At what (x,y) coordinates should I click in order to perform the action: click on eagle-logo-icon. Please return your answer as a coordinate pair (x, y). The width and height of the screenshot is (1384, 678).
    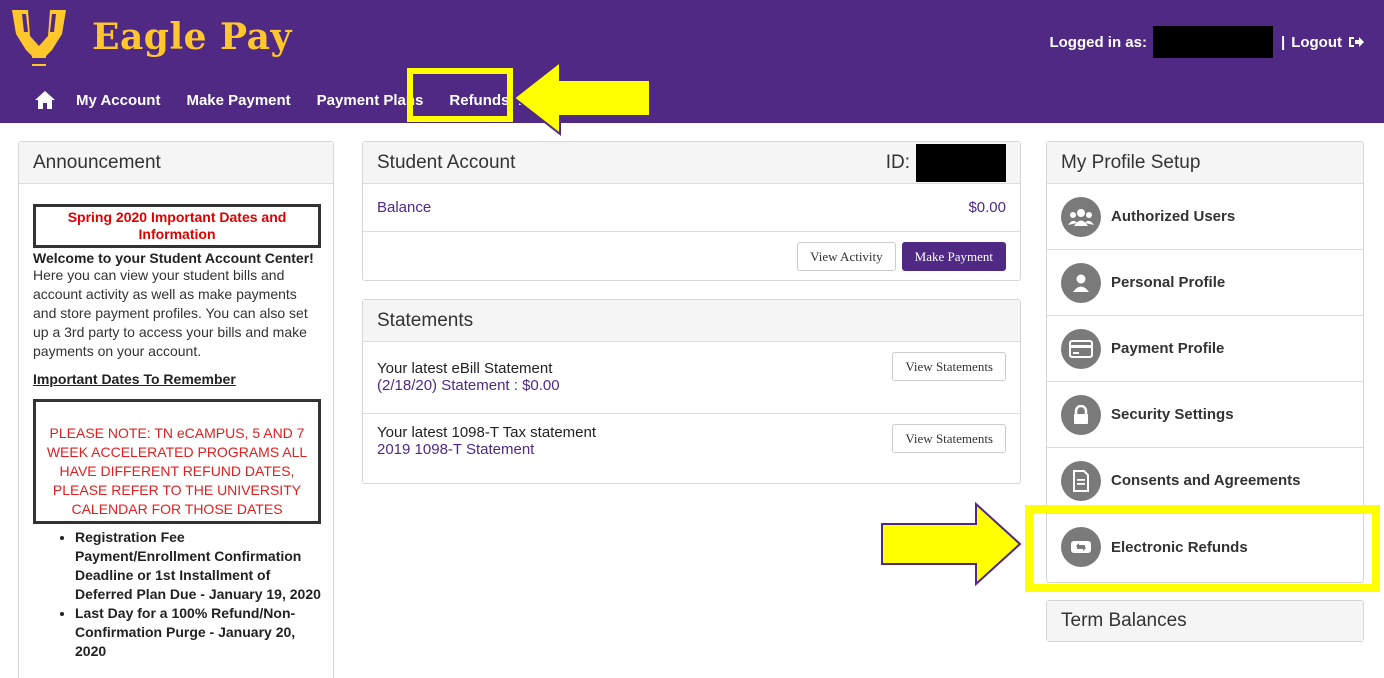
    Looking at the image, I should click on (39, 39).